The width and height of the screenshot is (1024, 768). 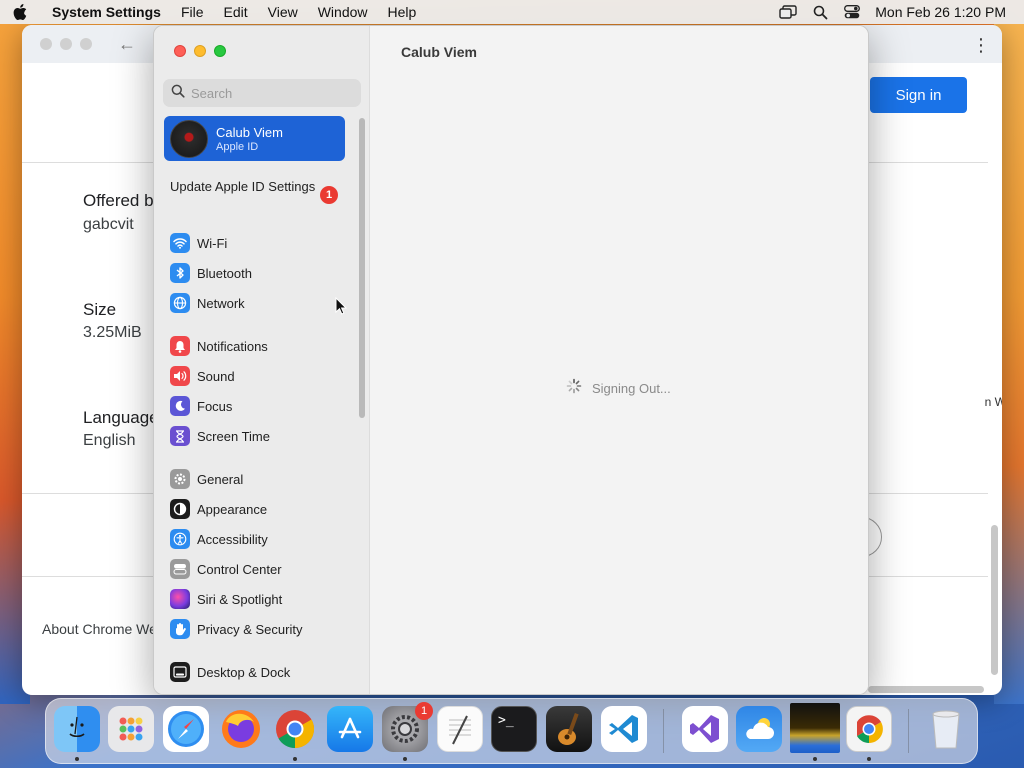 I want to click on sidebar-item-label: Screen Time, so click(x=233, y=436).